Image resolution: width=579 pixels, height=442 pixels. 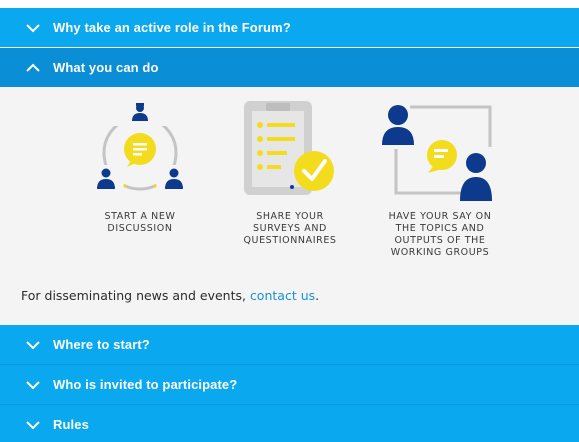 I want to click on section-header-who-is-invited: Who is invited to participate?, so click(x=289, y=384).